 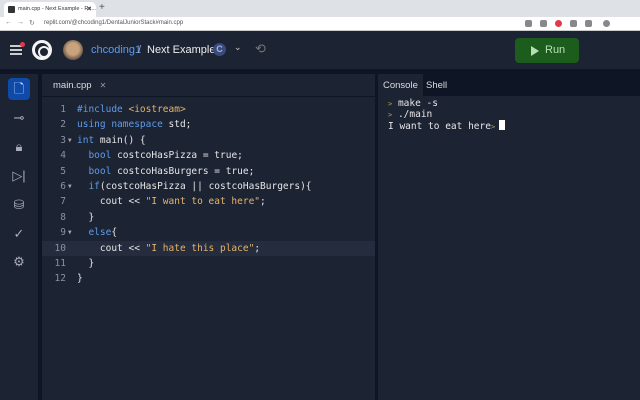 I want to click on file-icon: 🗋, so click(x=19, y=89).